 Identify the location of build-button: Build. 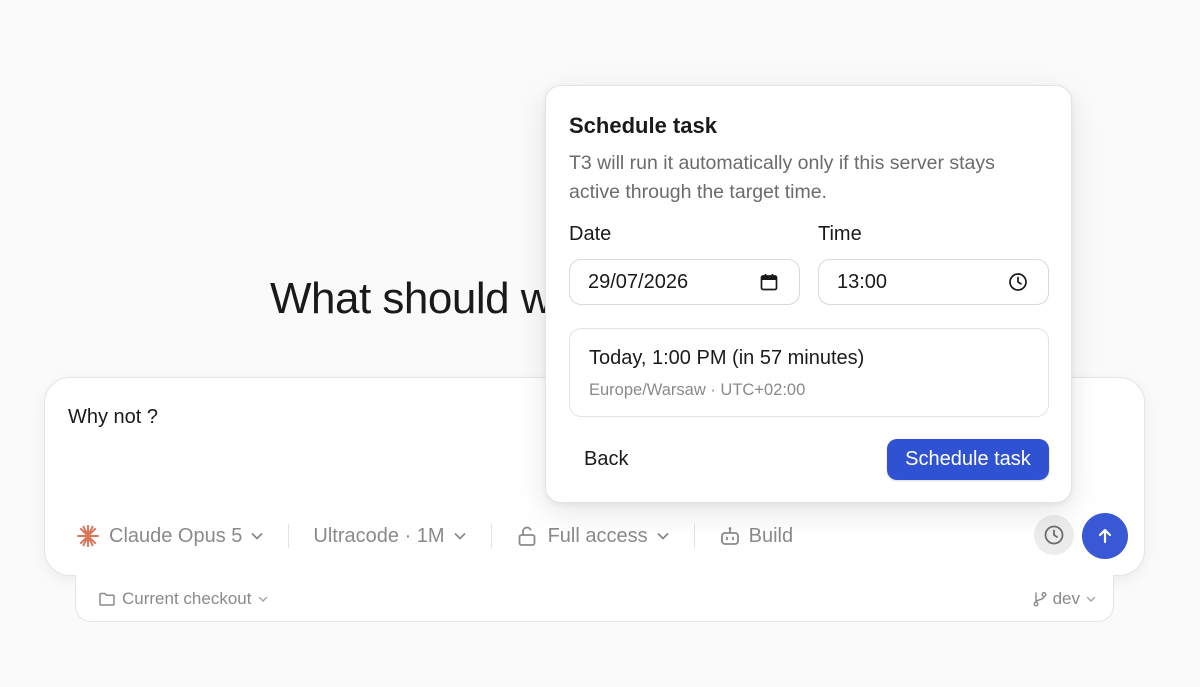
(756, 536).